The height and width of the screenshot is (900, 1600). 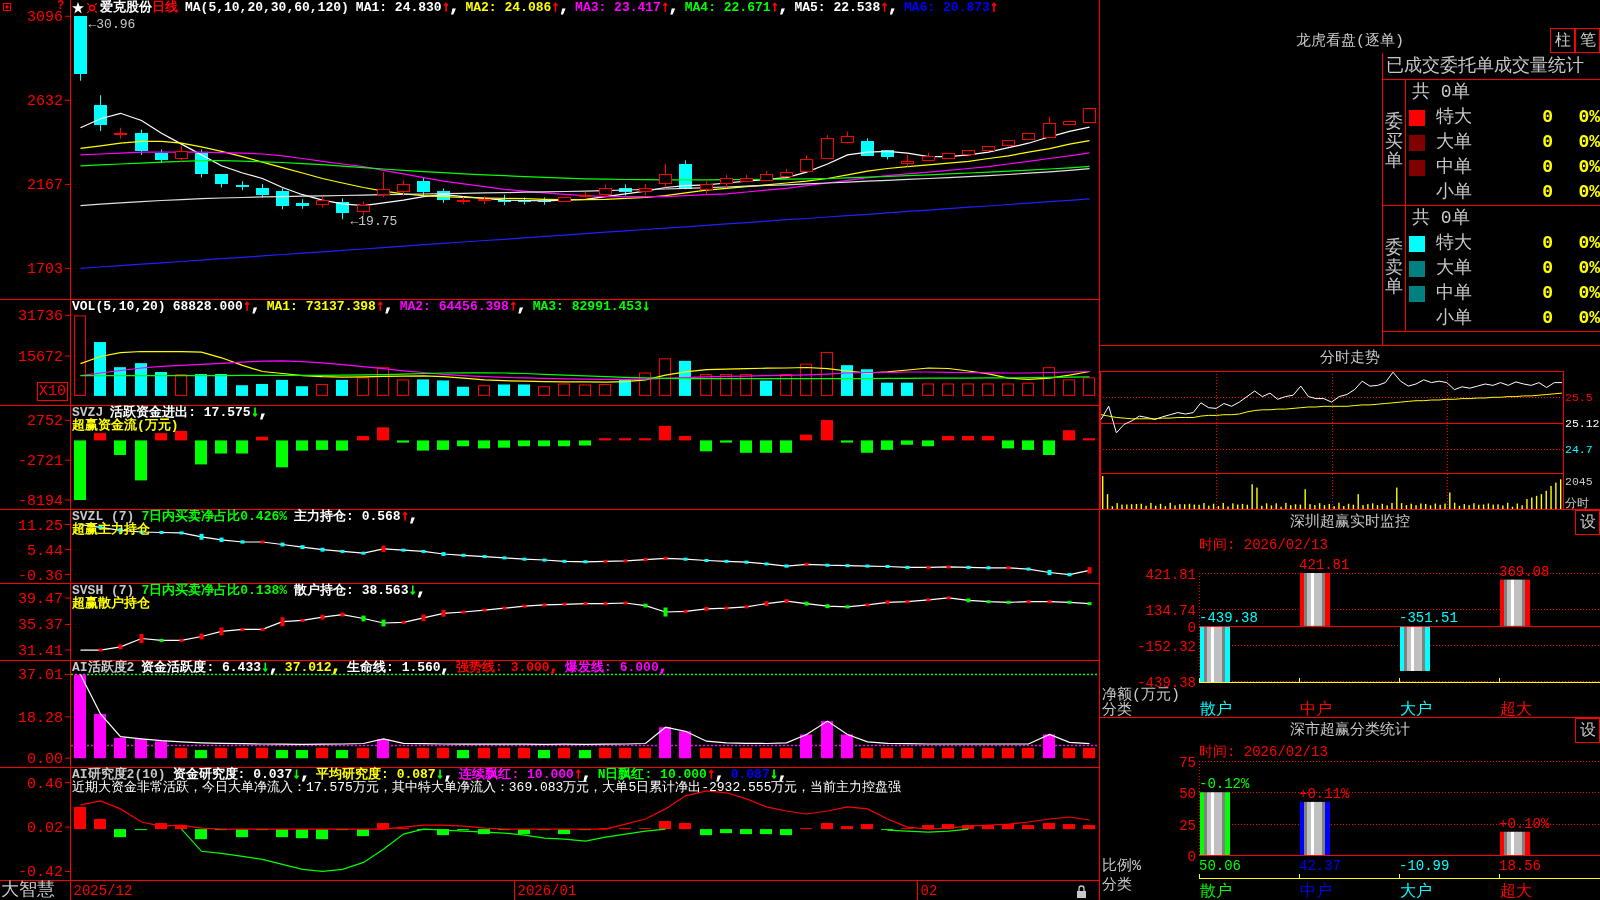 I want to click on legend-text: MA1: 24.830, so click(x=398, y=7).